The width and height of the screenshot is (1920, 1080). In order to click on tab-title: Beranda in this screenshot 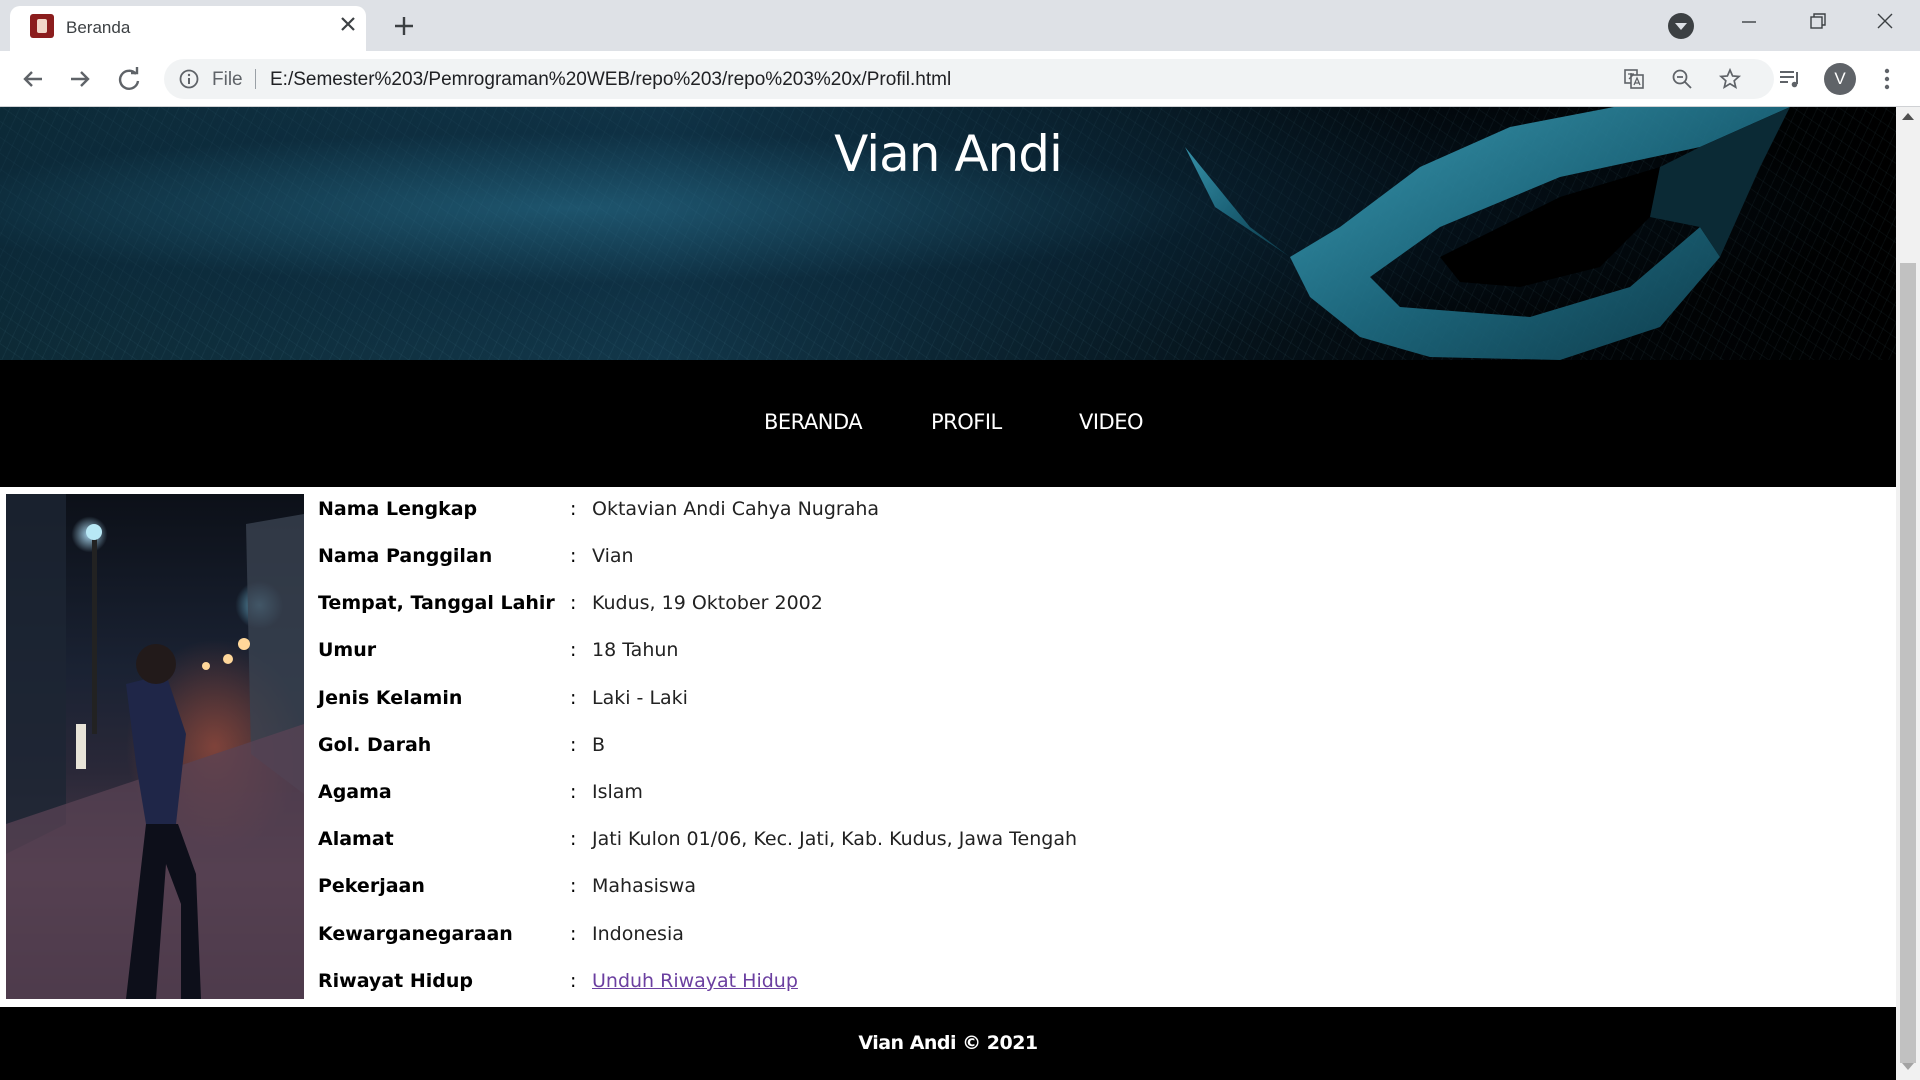, I will do `click(98, 27)`.